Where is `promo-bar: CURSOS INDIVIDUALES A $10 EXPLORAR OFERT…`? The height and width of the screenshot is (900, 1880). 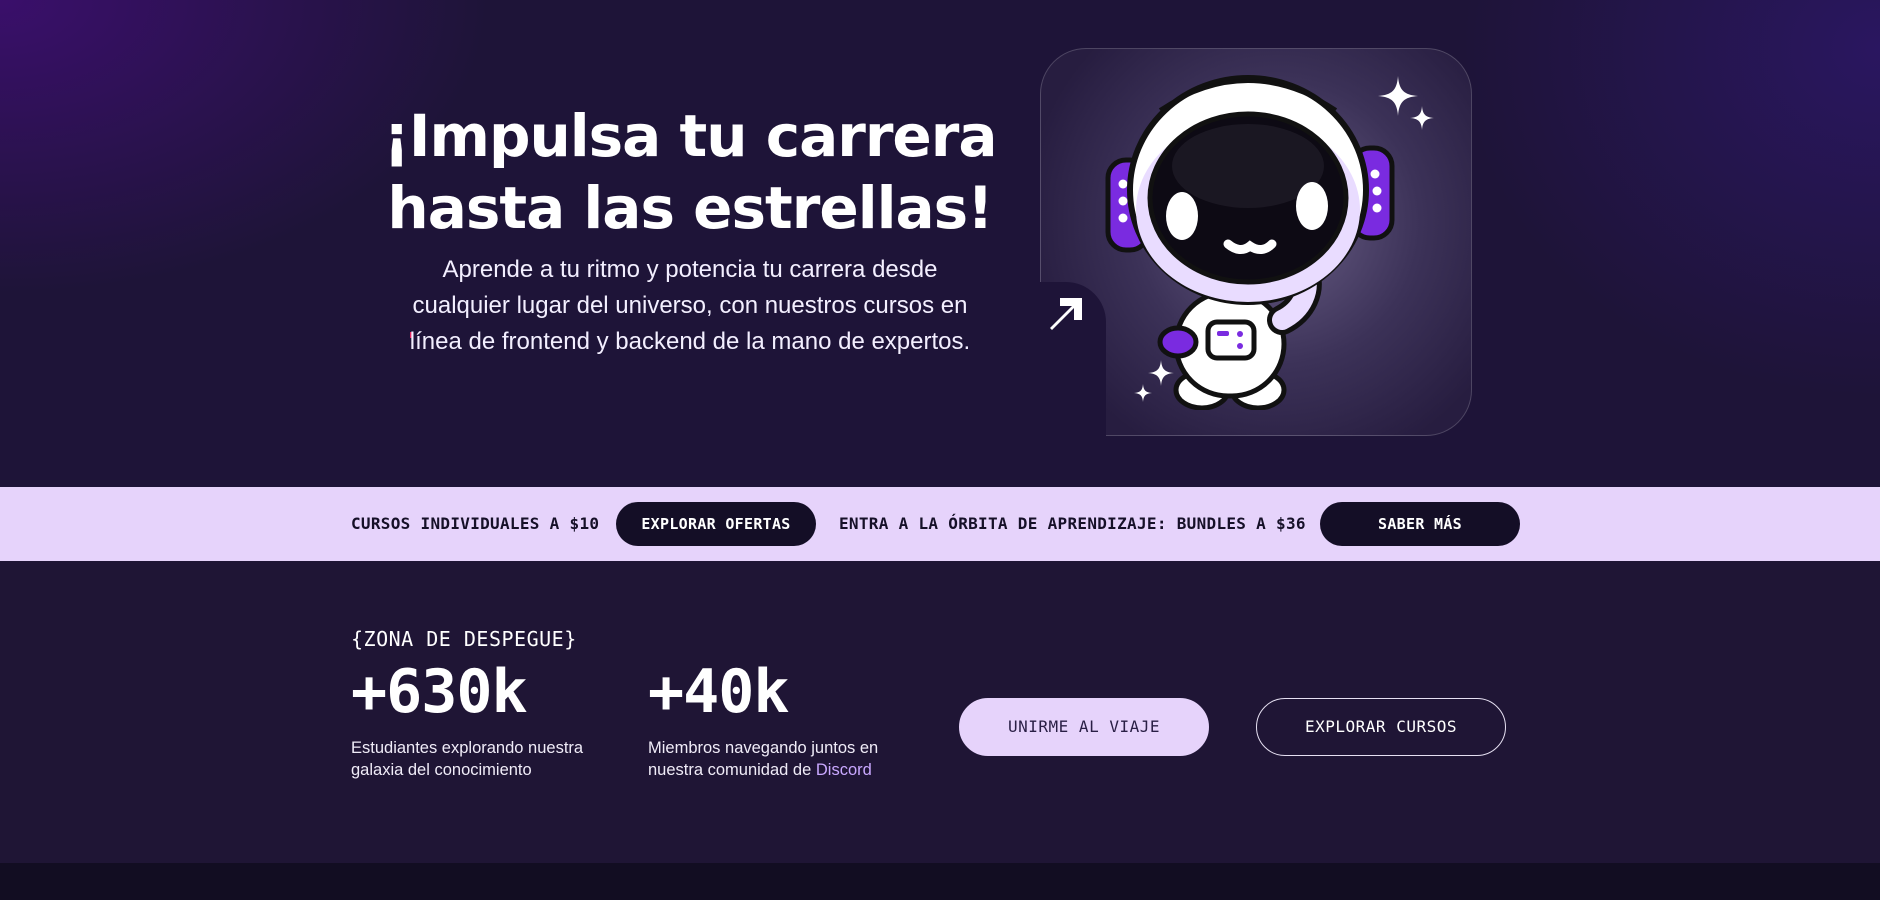
promo-bar: CURSOS INDIVIDUALES A $10 EXPLORAR OFERT… is located at coordinates (940, 524).